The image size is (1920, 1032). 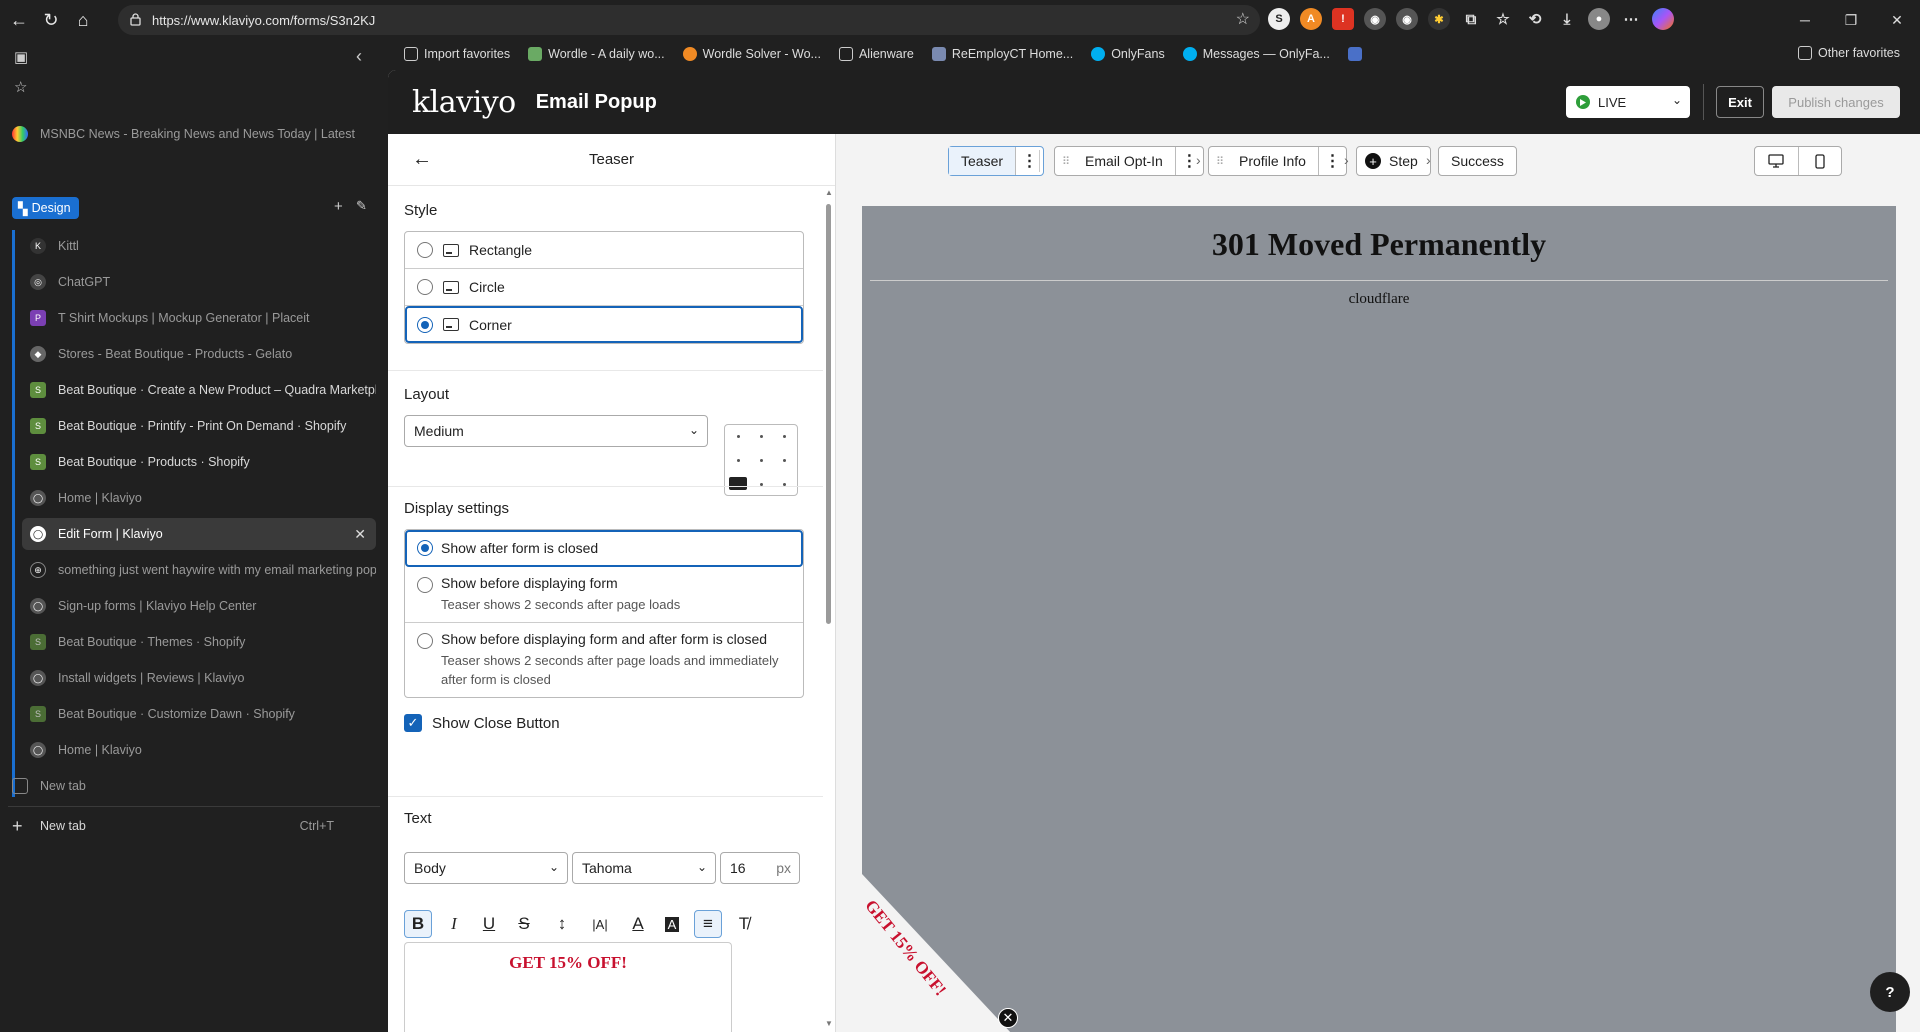 I want to click on strikethrough-button: S, so click(x=524, y=924).